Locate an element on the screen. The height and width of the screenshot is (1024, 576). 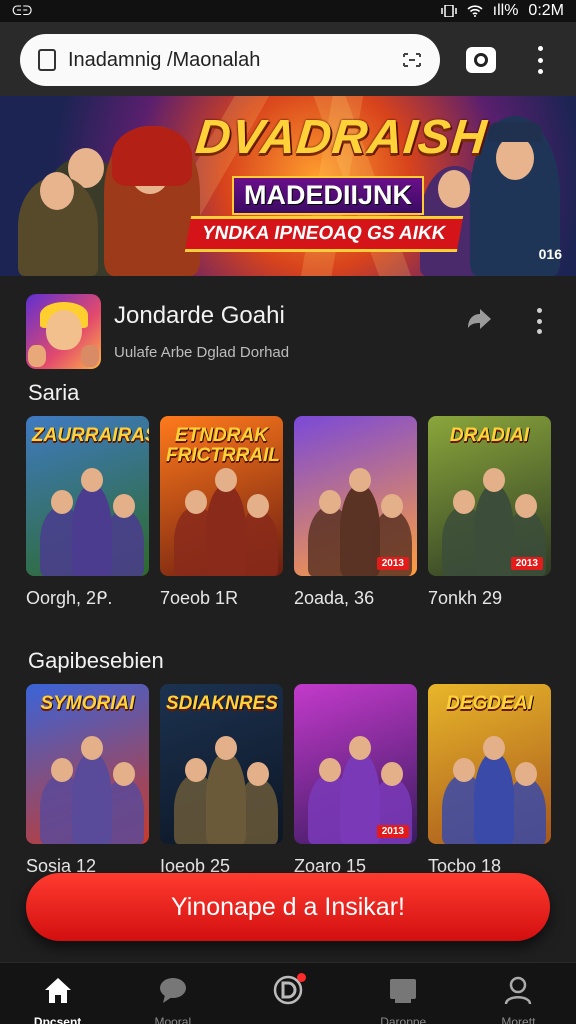
game-logo: DRADIAI is located at coordinates (489, 435).